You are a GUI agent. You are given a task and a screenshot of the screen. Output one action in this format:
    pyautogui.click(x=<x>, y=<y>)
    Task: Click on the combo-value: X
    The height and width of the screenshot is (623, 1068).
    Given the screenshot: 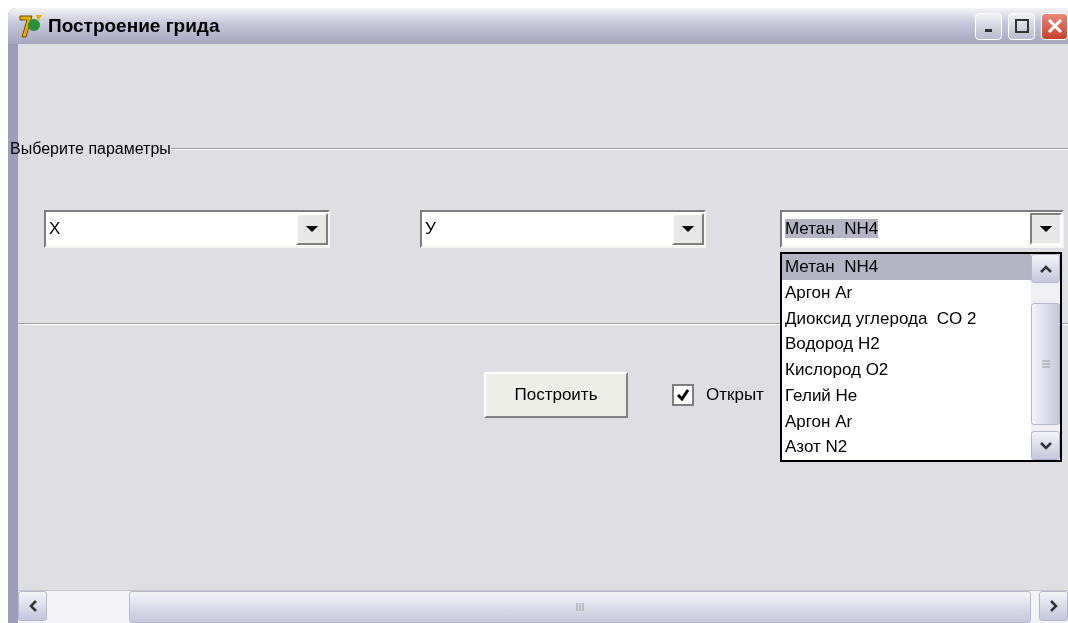 What is the action you would take?
    pyautogui.click(x=55, y=228)
    